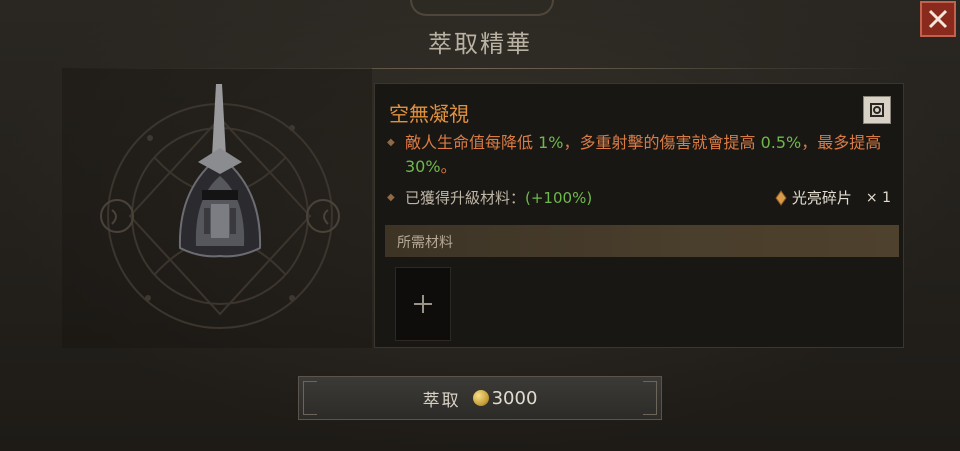 The image size is (960, 451). Describe the element at coordinates (425, 243) in the screenshot. I see `required-materials-label: 所需材料` at that location.